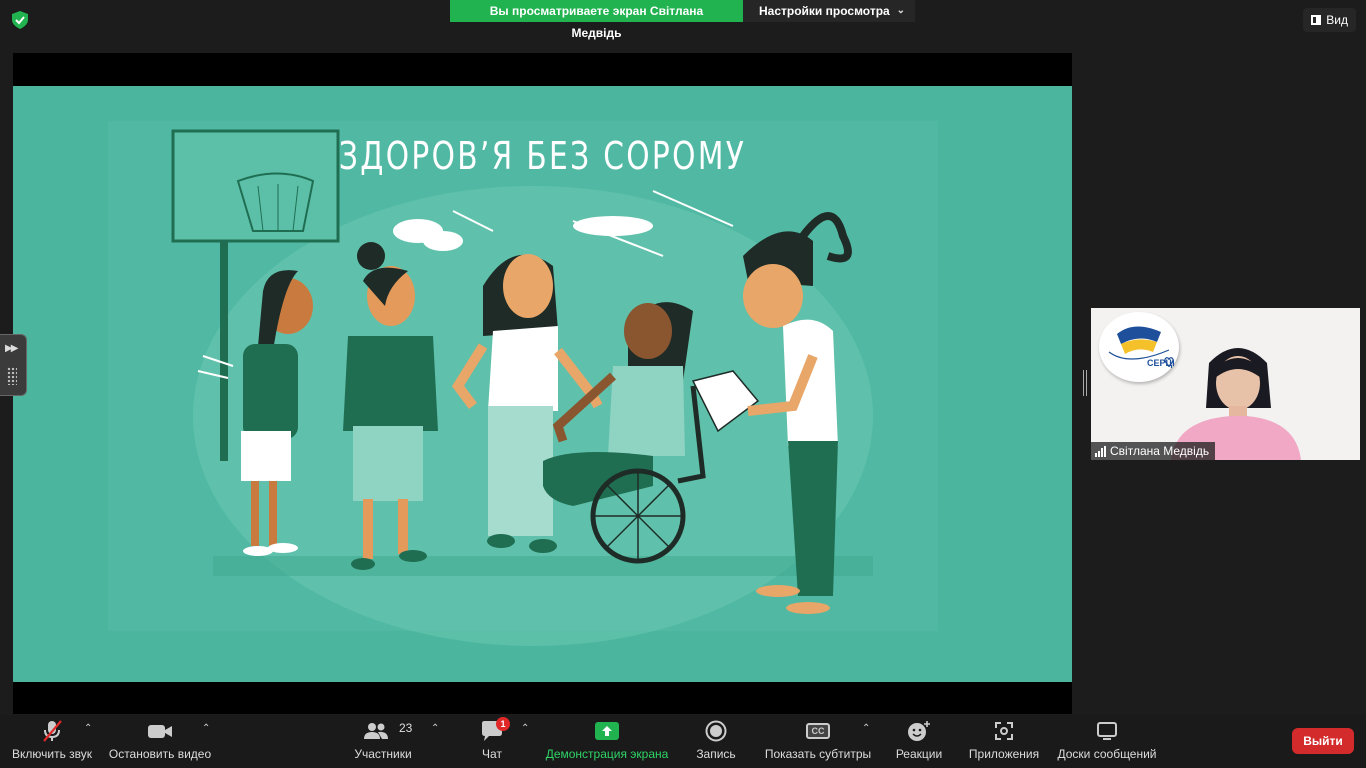 The image size is (1366, 768). I want to click on view-button: Вид, so click(1329, 20).